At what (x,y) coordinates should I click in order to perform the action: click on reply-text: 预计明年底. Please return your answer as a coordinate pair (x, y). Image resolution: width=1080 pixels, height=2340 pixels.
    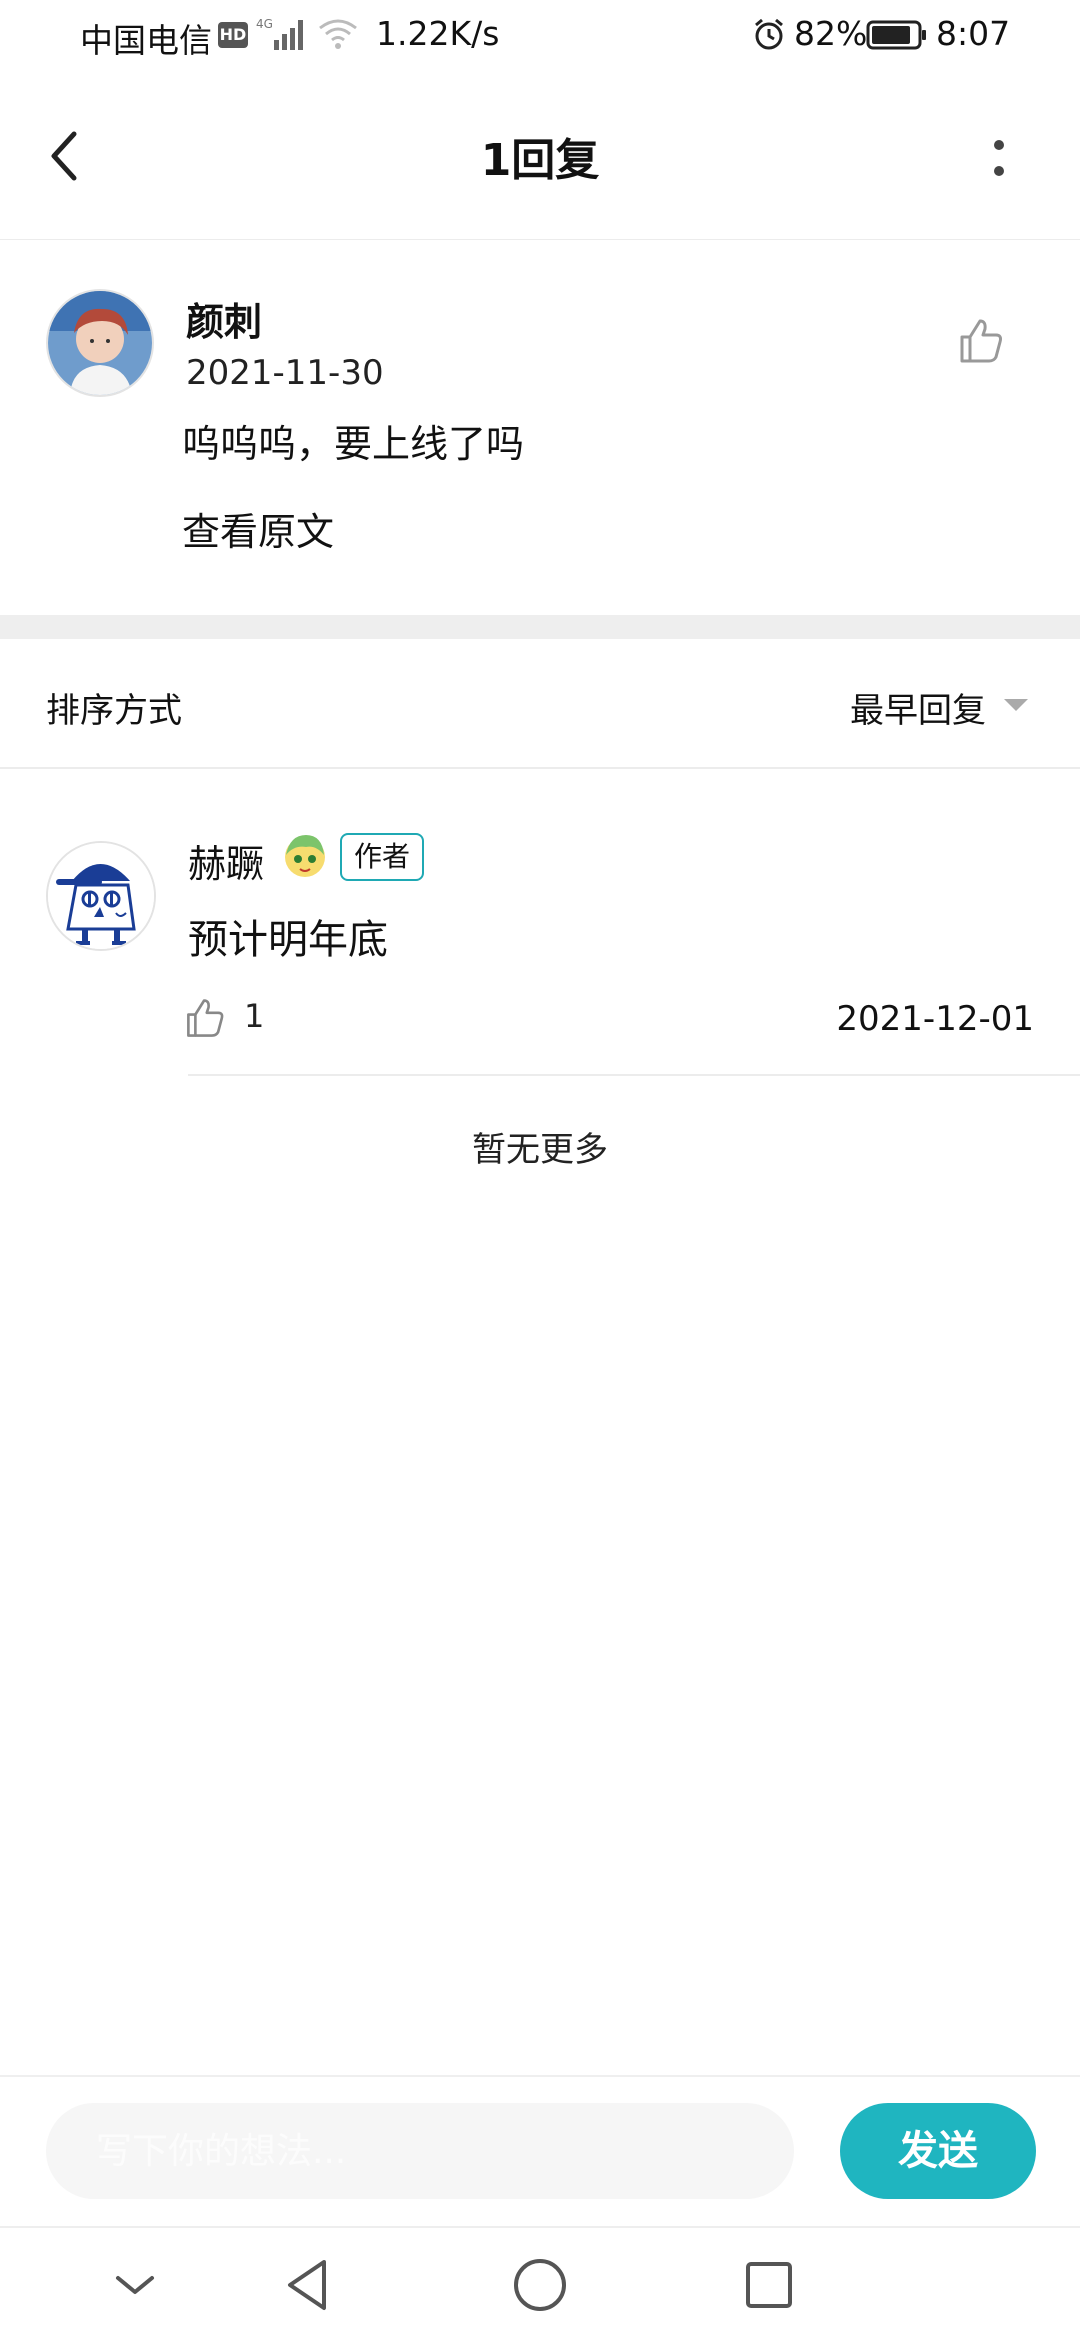
    Looking at the image, I should click on (288, 940).